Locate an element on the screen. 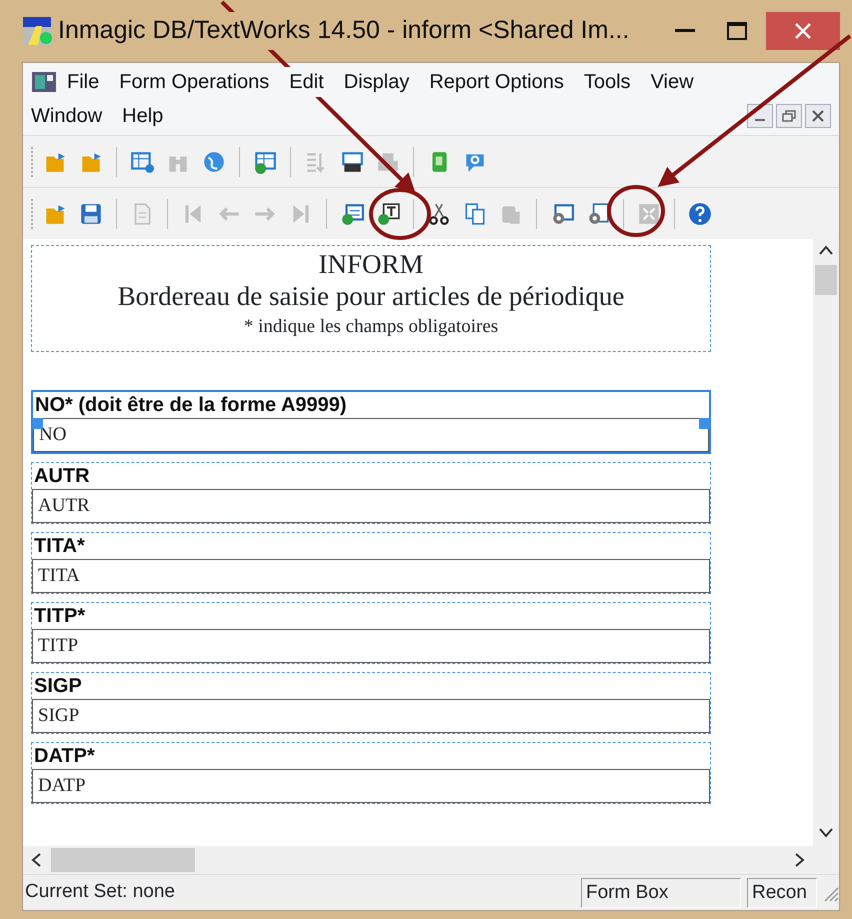  scroll-down-icon is located at coordinates (826, 833).